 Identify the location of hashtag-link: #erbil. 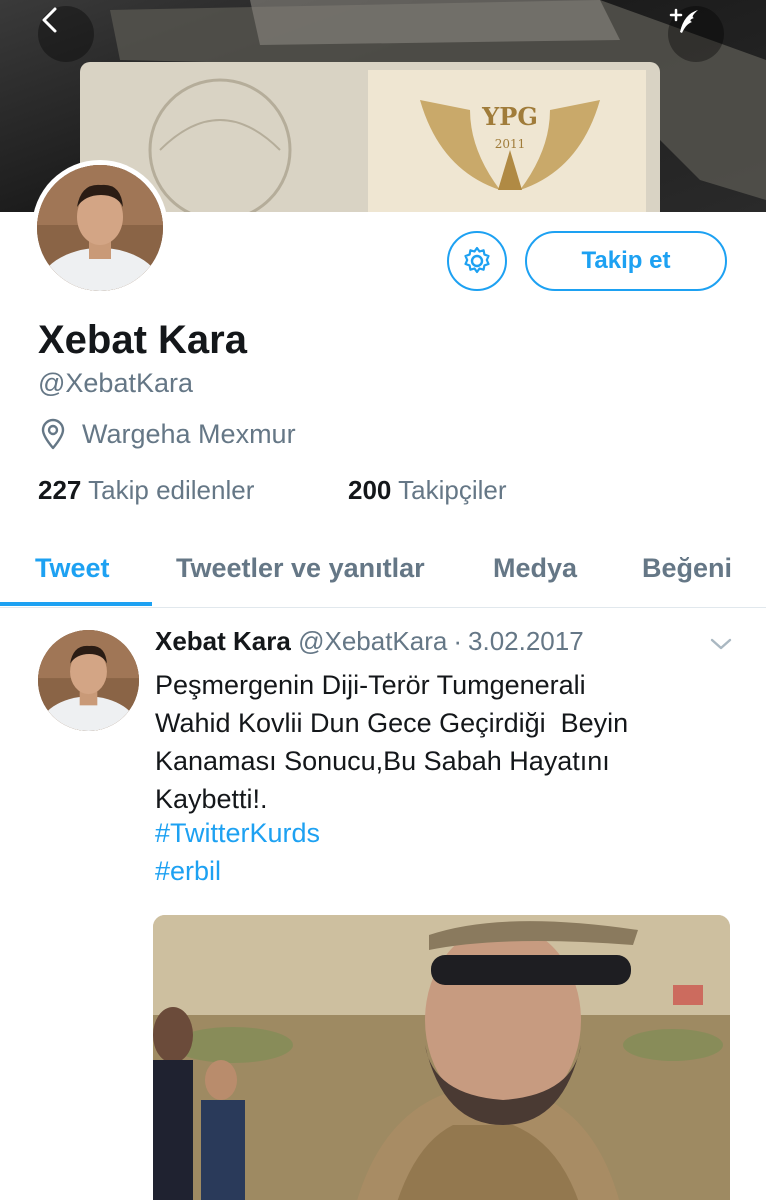
(188, 871).